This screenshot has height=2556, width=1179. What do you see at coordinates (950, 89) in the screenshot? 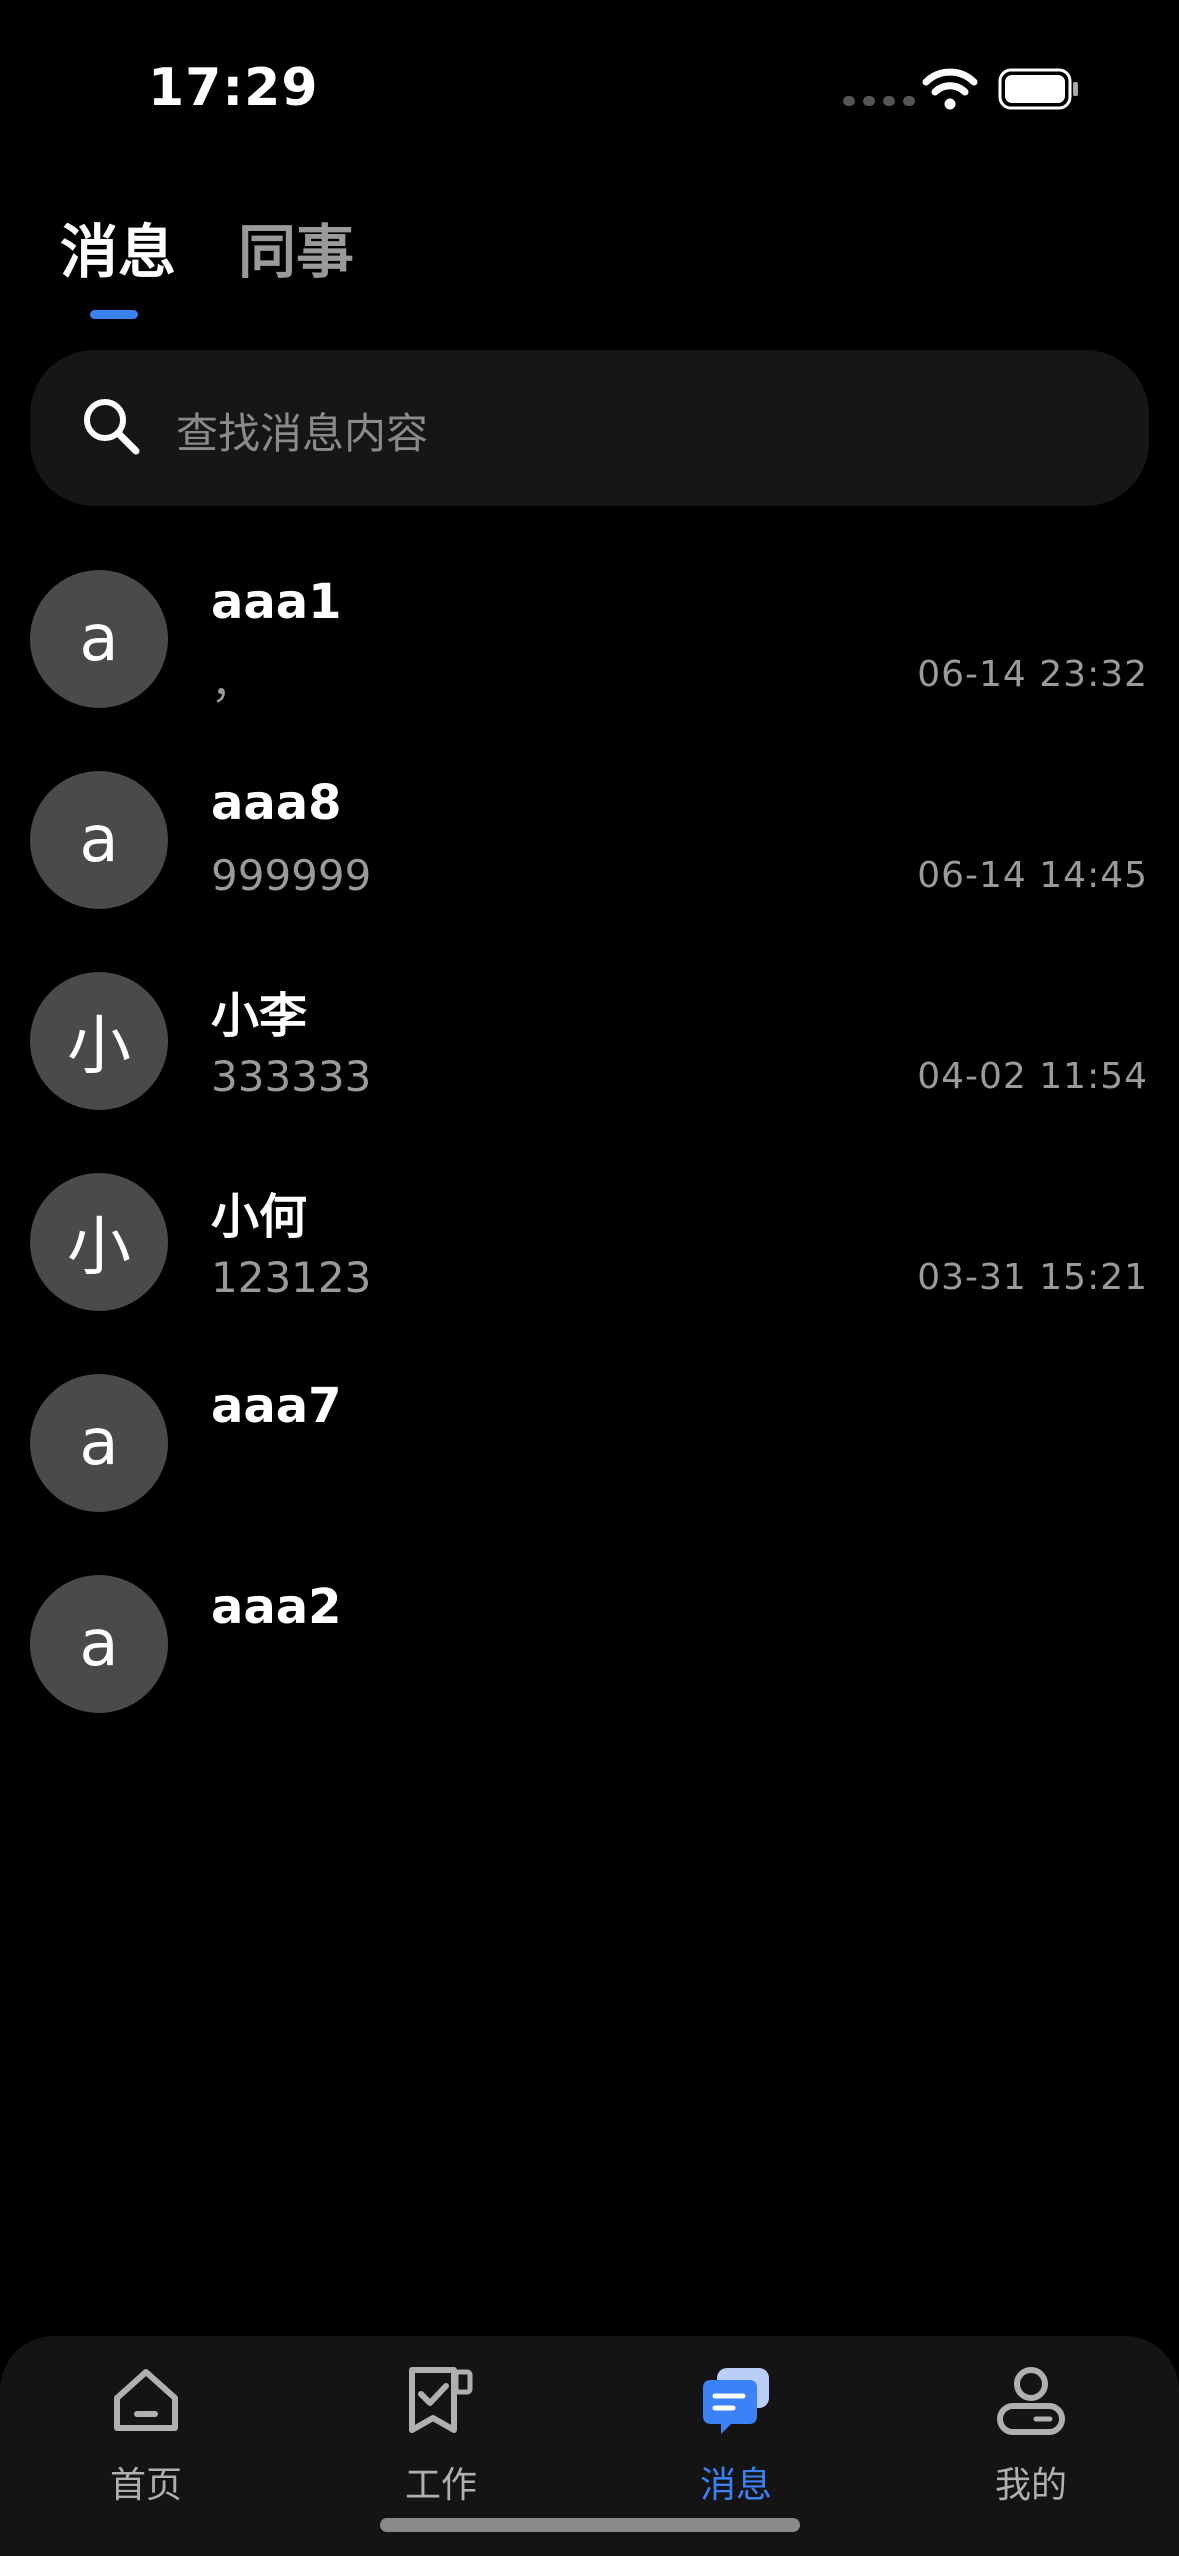
I see `wifi-icon` at bounding box center [950, 89].